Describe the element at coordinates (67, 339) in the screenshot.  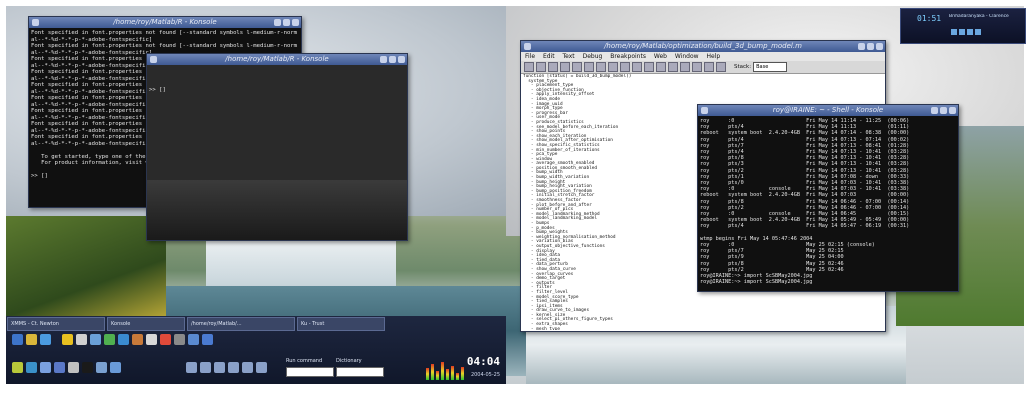
I see `star-icon` at that location.